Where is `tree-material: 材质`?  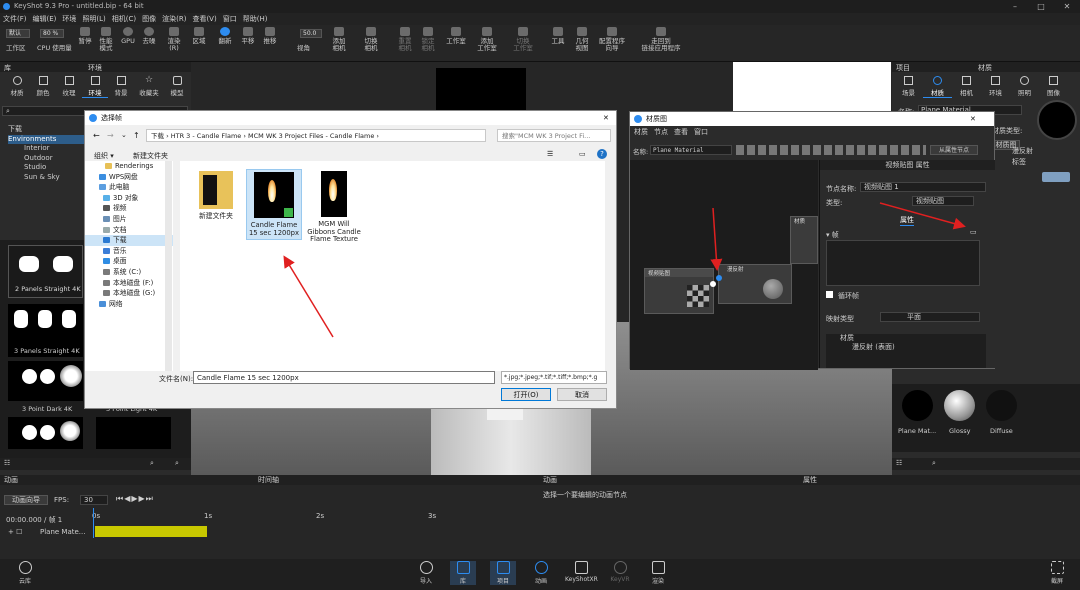 tree-material: 材质 is located at coordinates (906, 338).